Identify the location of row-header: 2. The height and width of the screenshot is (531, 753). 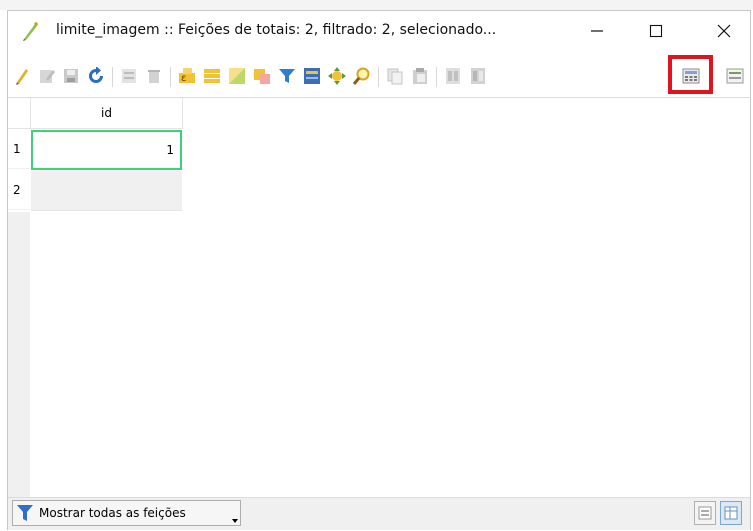
(19, 190).